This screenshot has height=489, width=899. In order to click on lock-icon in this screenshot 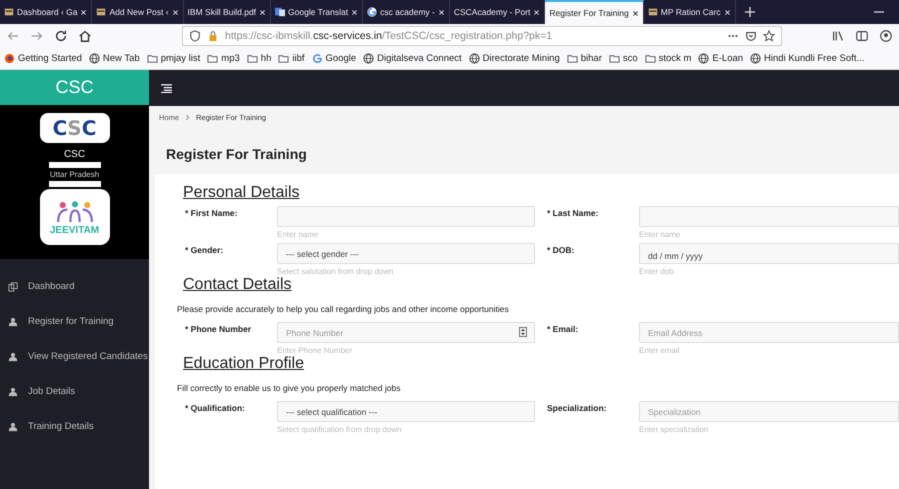, I will do `click(213, 36)`.